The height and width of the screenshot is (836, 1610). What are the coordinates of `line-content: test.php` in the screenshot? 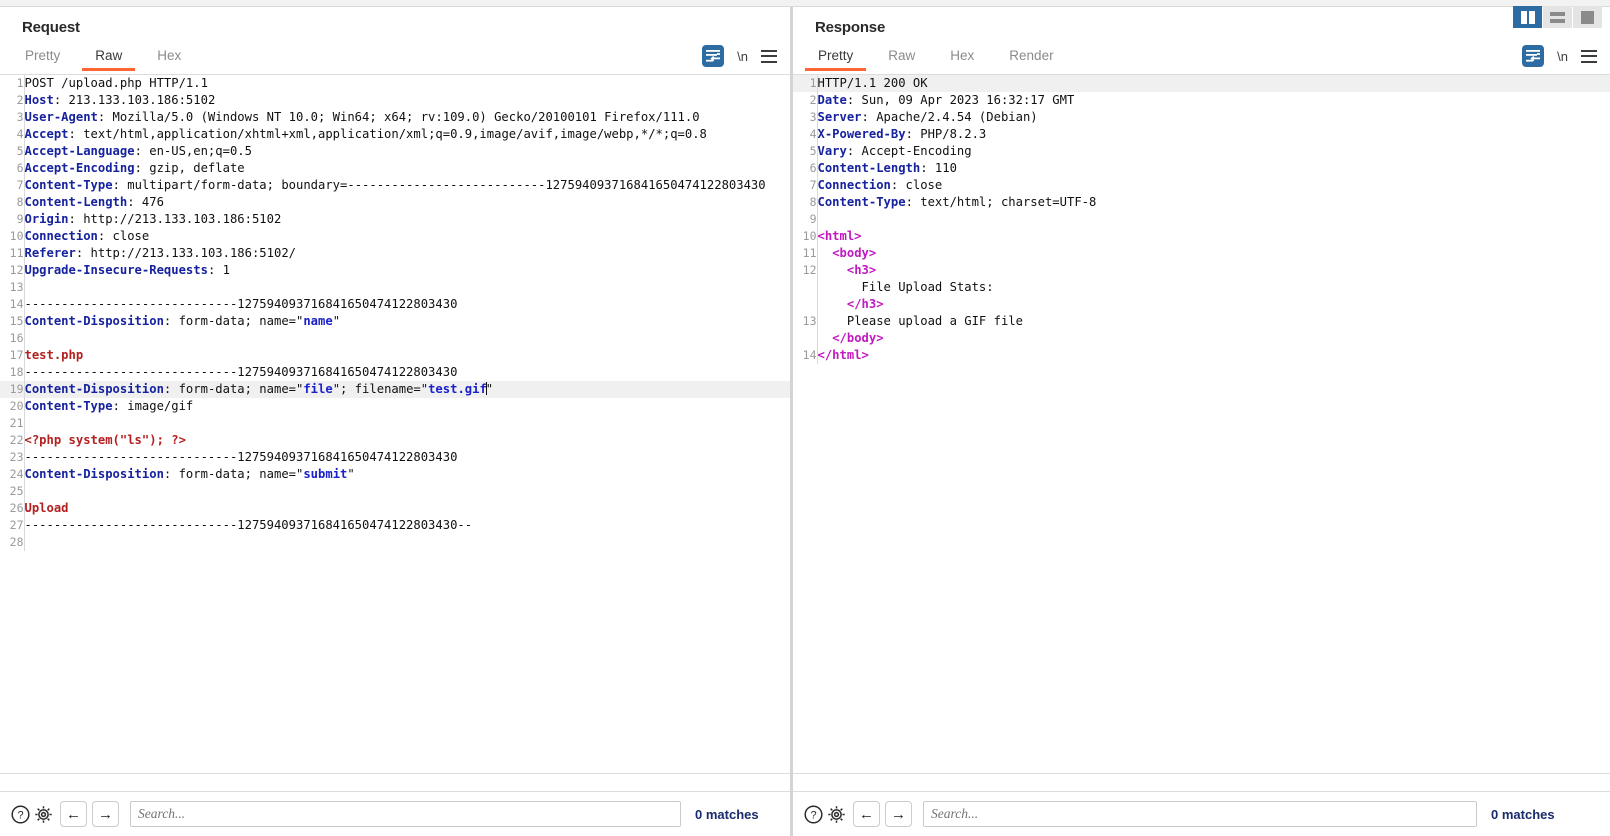 It's located at (407, 355).